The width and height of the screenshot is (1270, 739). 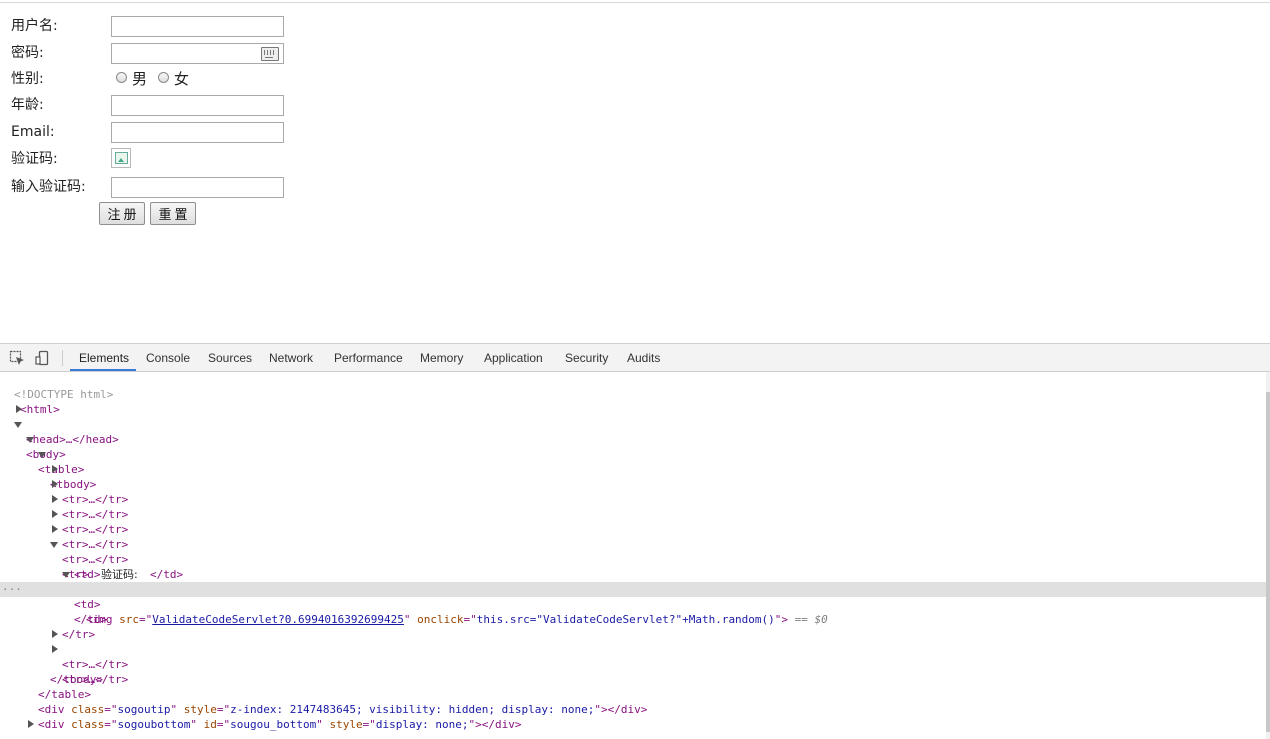 What do you see at coordinates (633, 671) in the screenshot?
I see `tree-row-tbody-close: </tbody>` at bounding box center [633, 671].